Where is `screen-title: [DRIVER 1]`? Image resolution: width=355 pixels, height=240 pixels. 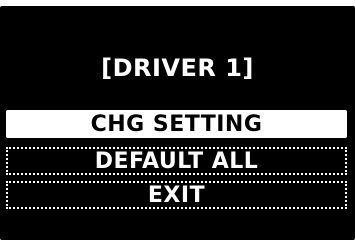
screen-title: [DRIVER 1] is located at coordinates (177, 68).